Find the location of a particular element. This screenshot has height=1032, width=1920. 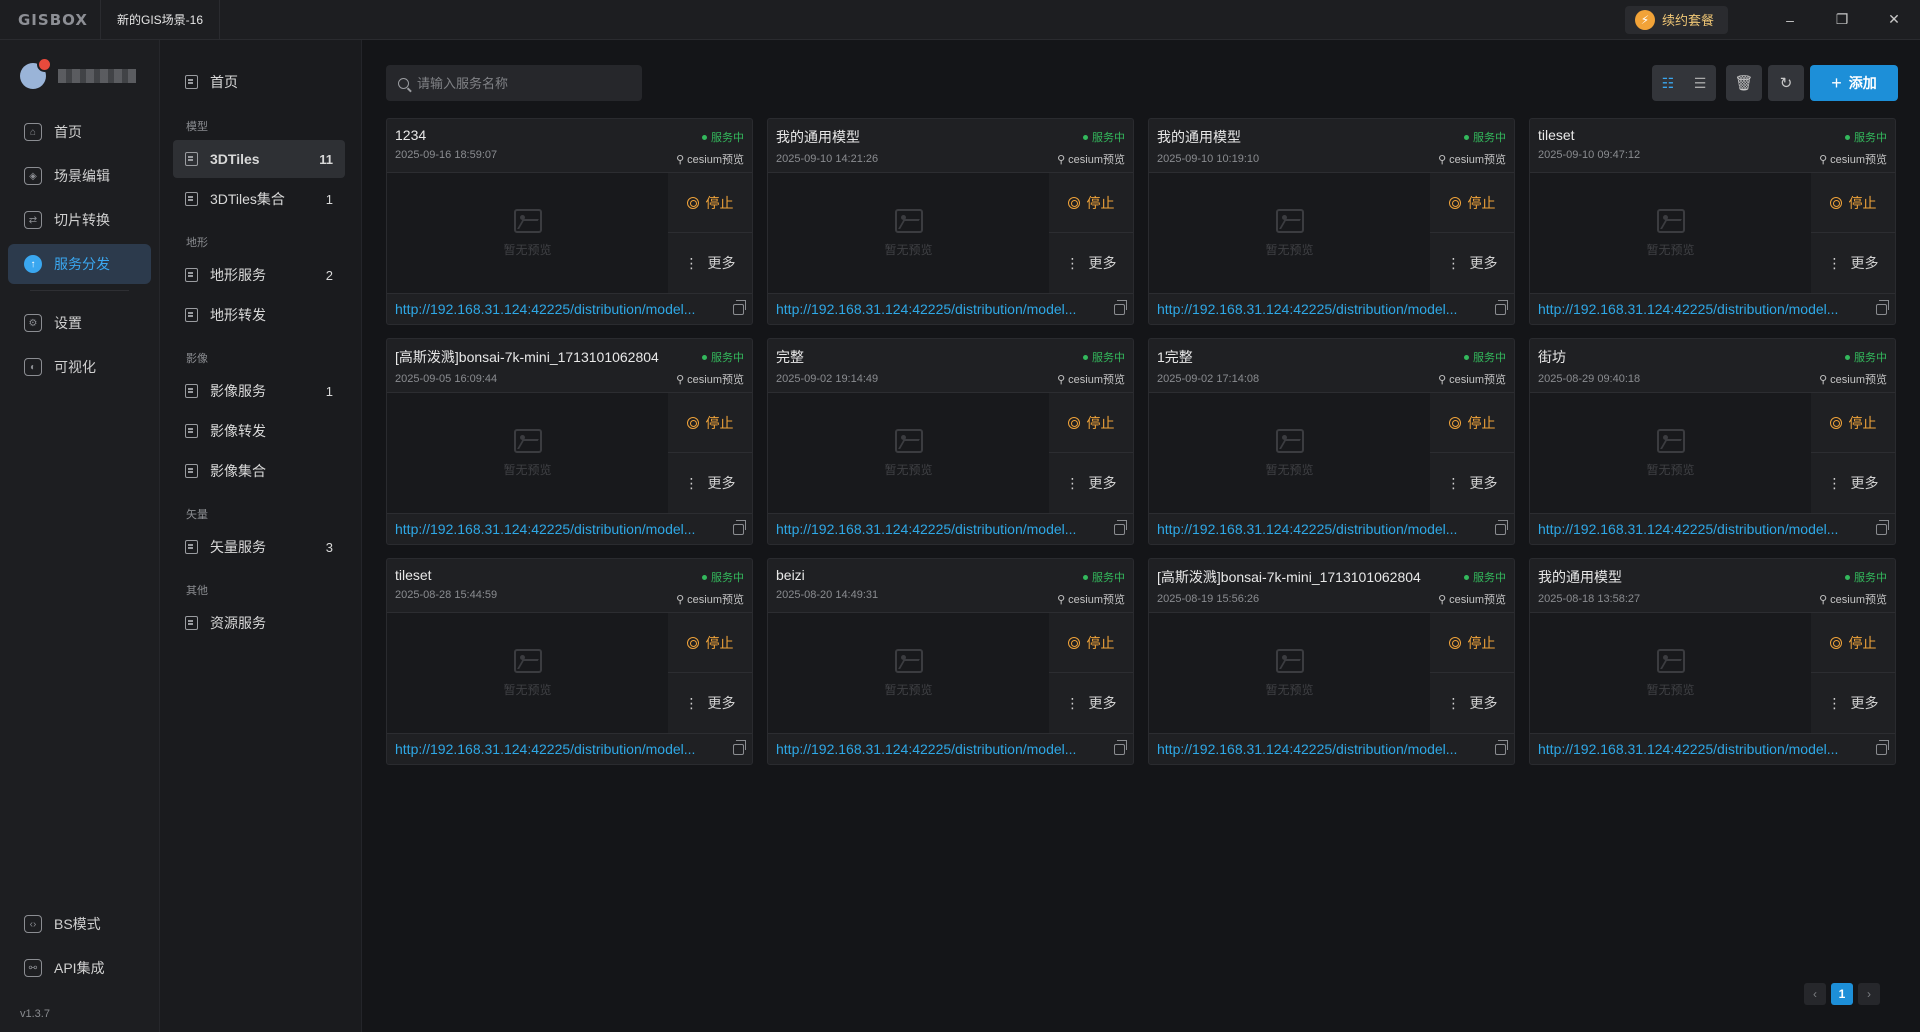

subnav-item: 影像转发 is located at coordinates (259, 431).